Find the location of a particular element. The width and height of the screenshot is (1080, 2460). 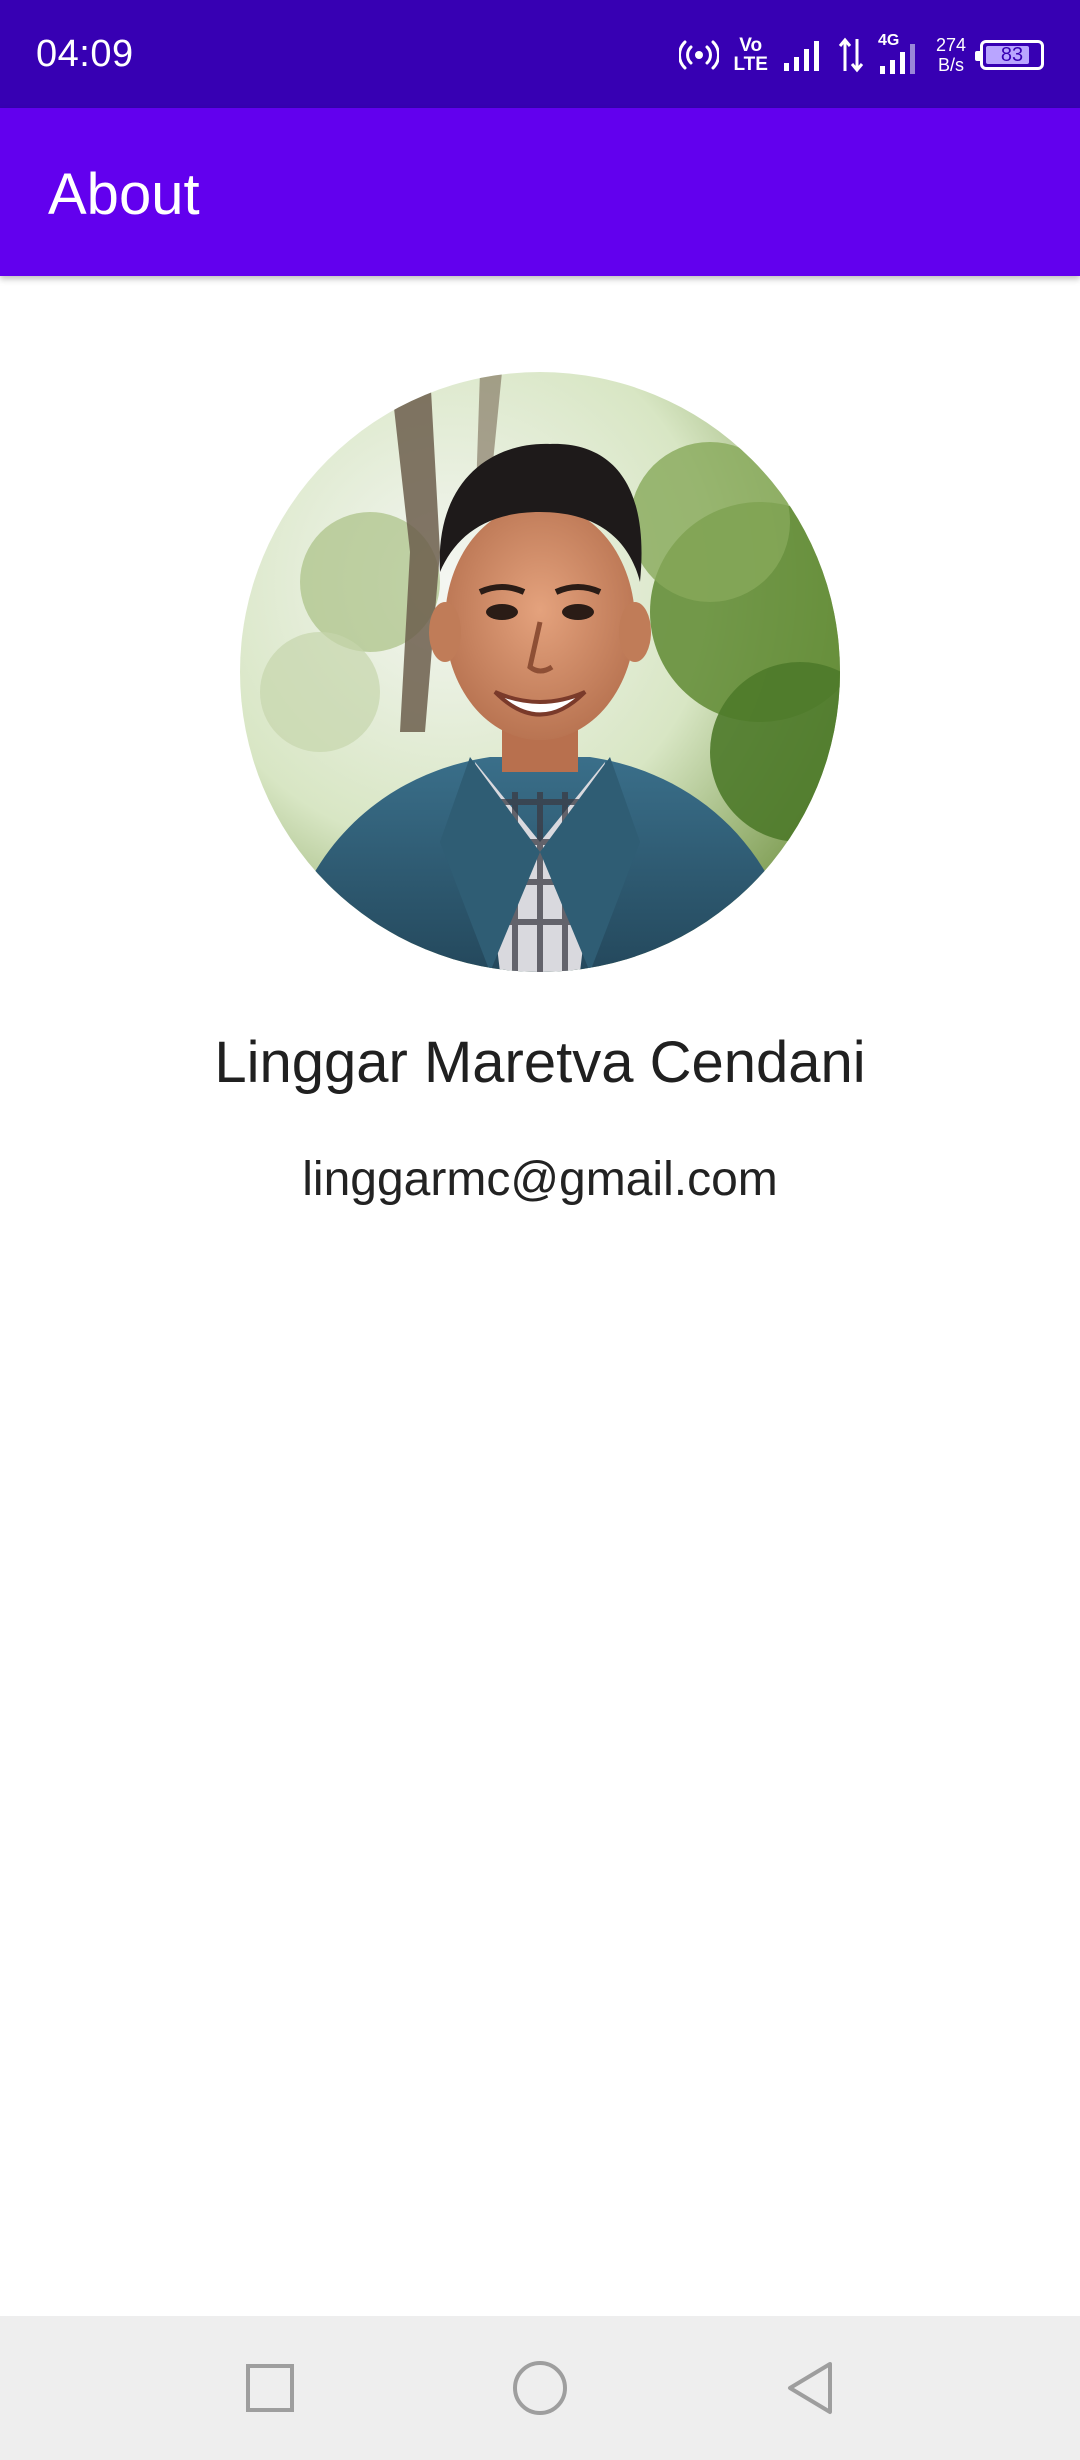

net-speed: 274 B/s is located at coordinates (951, 55).